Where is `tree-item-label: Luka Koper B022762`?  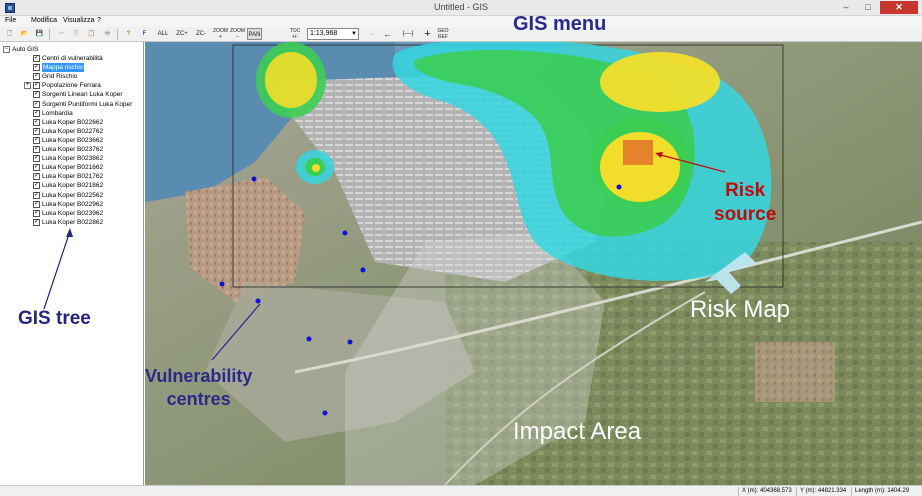 tree-item-label: Luka Koper B022762 is located at coordinates (73, 131).